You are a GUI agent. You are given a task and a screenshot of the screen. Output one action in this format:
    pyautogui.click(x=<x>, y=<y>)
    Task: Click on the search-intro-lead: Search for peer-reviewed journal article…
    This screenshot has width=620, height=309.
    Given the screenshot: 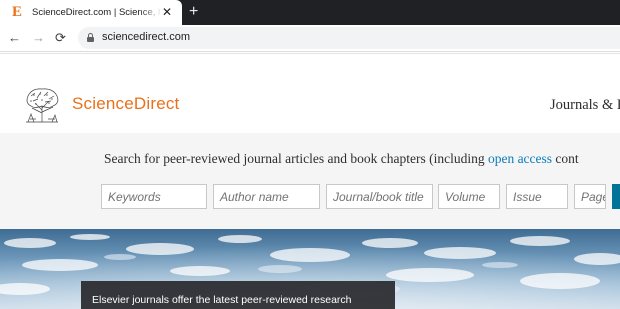 What is the action you would take?
    pyautogui.click(x=296, y=158)
    